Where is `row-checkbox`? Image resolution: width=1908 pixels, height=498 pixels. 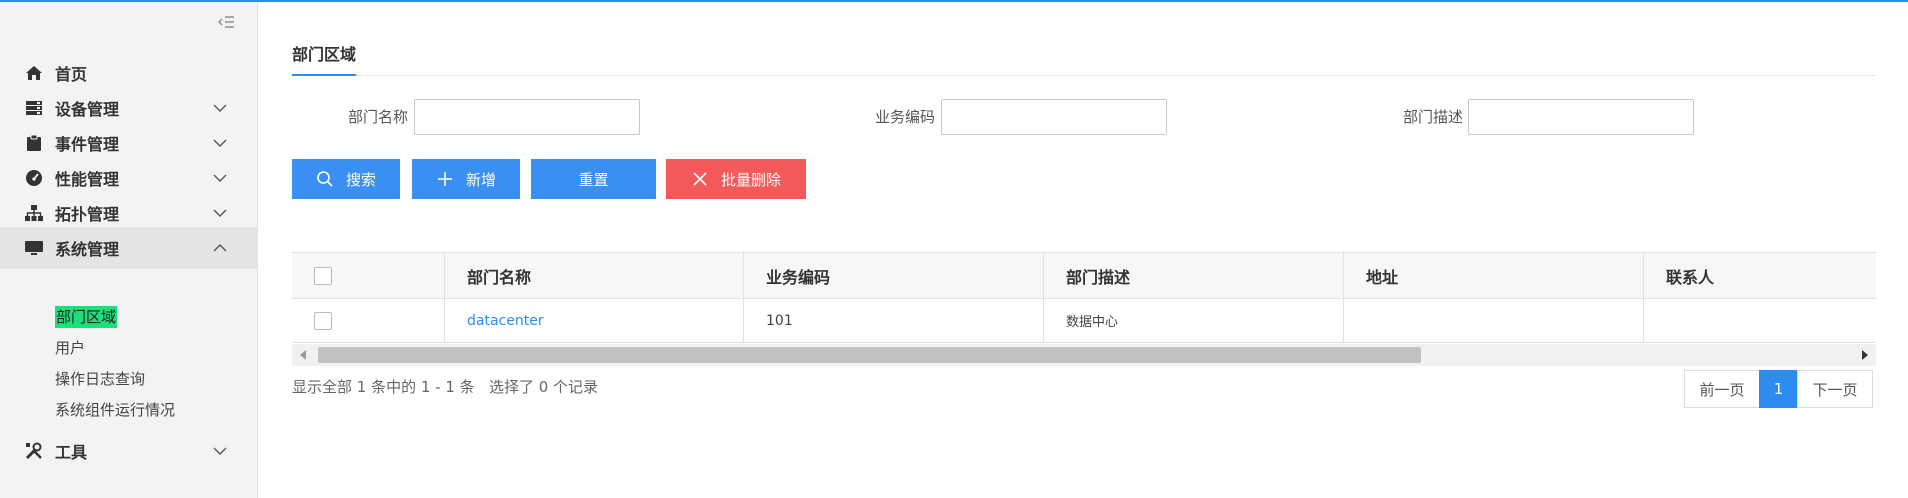
row-checkbox is located at coordinates (323, 320).